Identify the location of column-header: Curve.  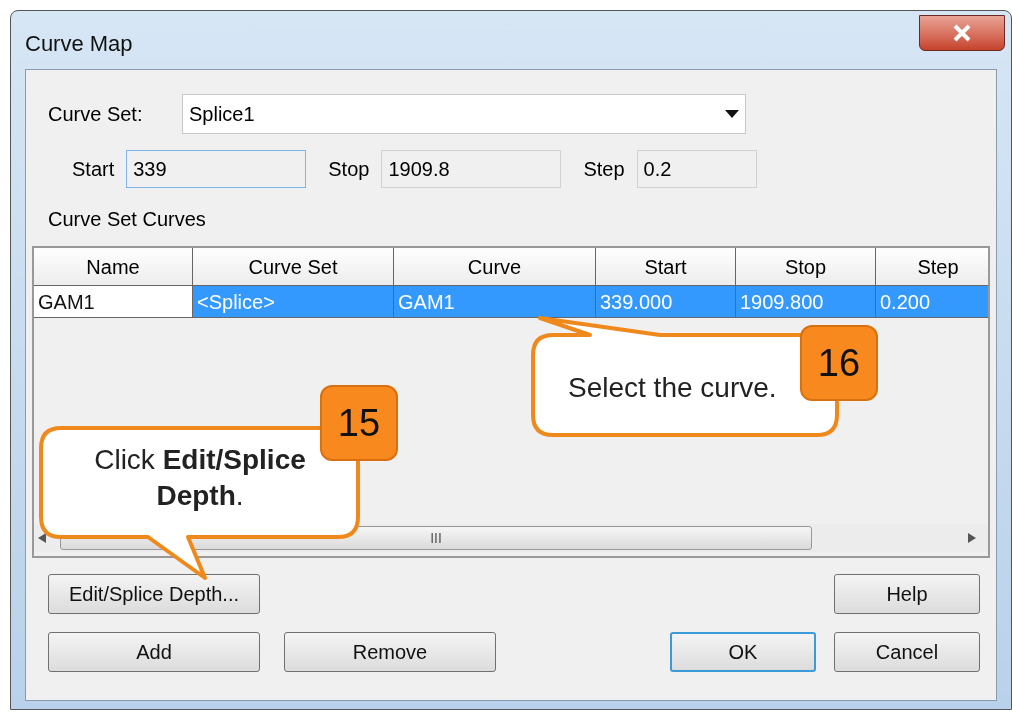
(495, 267).